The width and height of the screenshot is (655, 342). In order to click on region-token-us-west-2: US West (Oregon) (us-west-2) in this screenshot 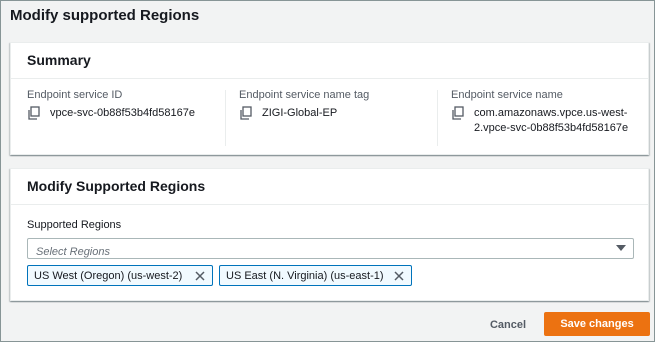, I will do `click(120, 275)`.